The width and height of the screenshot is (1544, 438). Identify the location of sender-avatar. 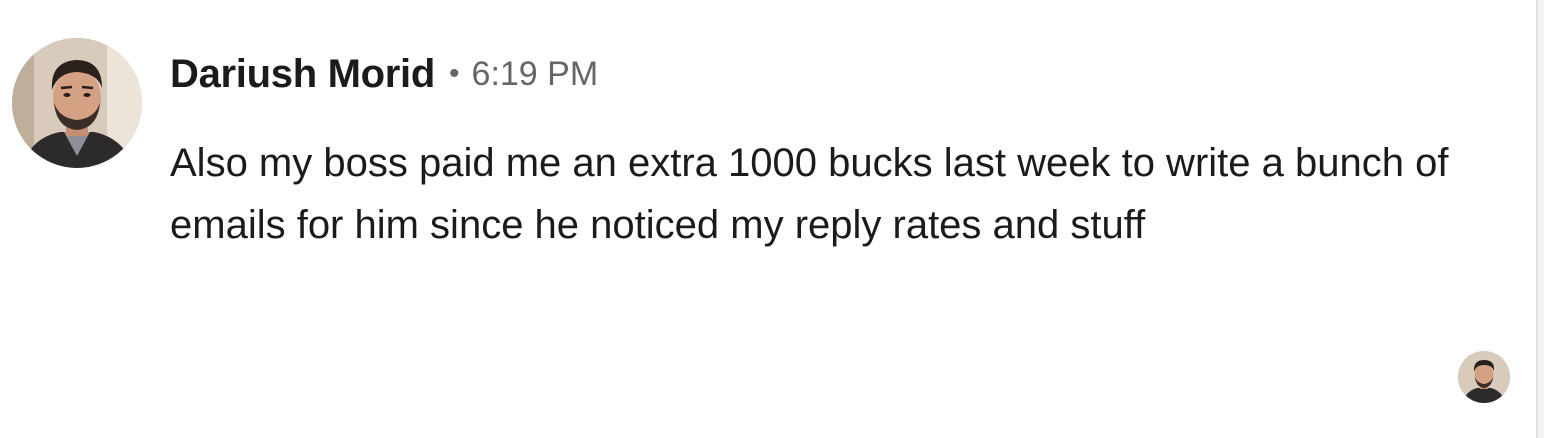
(77, 103).